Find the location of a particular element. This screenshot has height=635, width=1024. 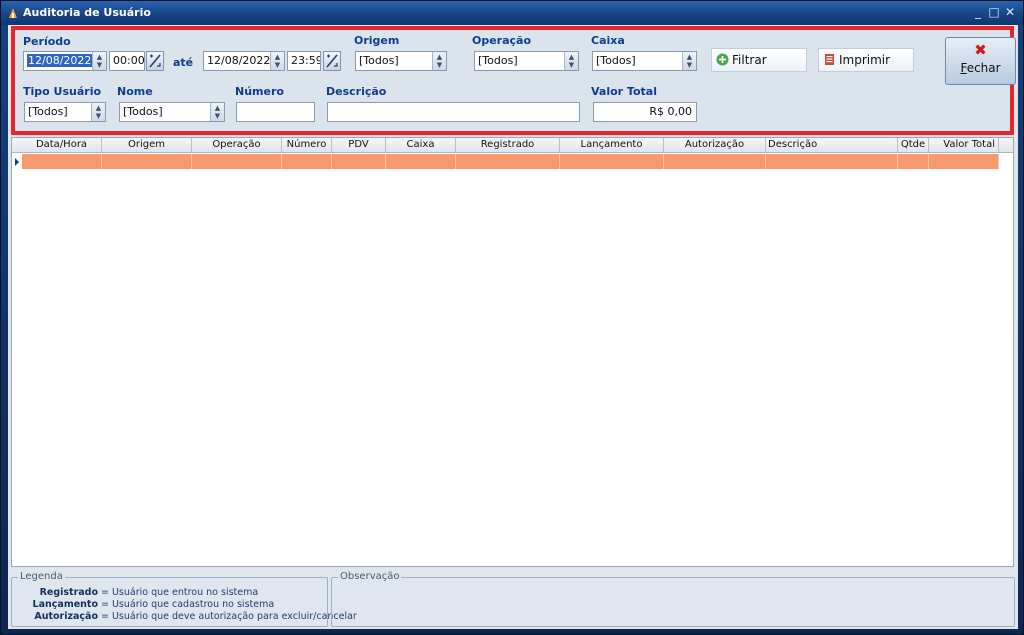

app-logo-icon is located at coordinates (13, 13).